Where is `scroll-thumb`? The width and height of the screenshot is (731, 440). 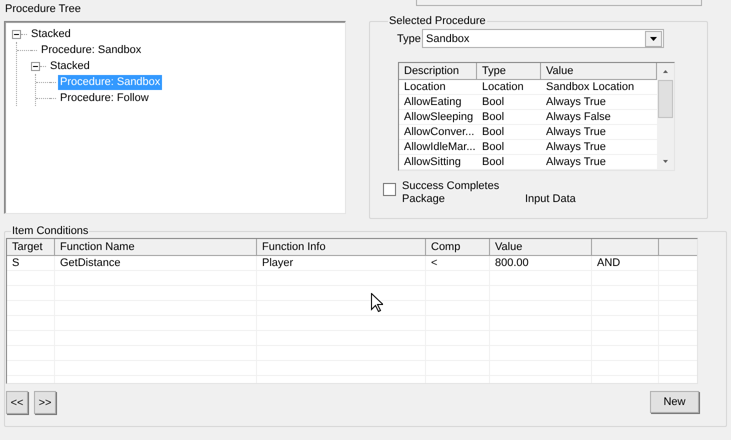 scroll-thumb is located at coordinates (665, 99).